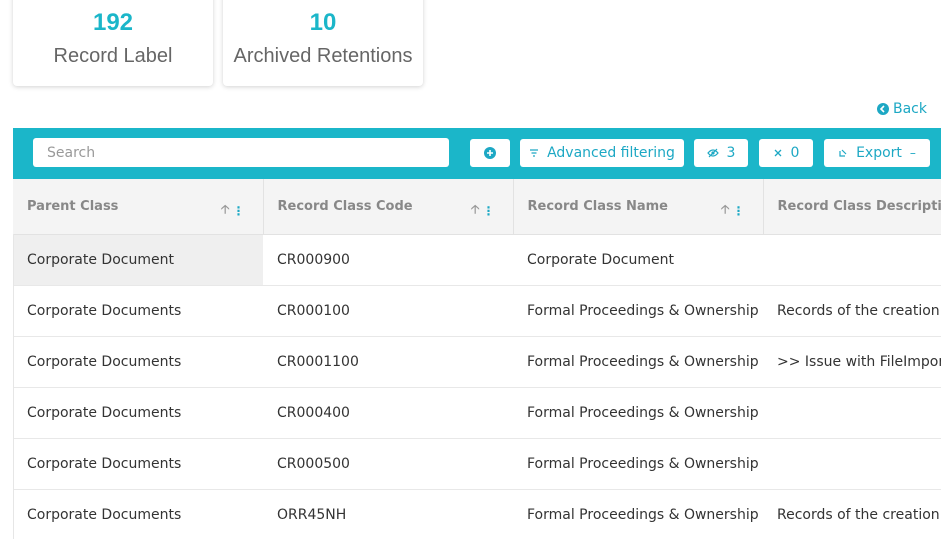  I want to click on advanced-filtering-button: Advanced filtering, so click(602, 153).